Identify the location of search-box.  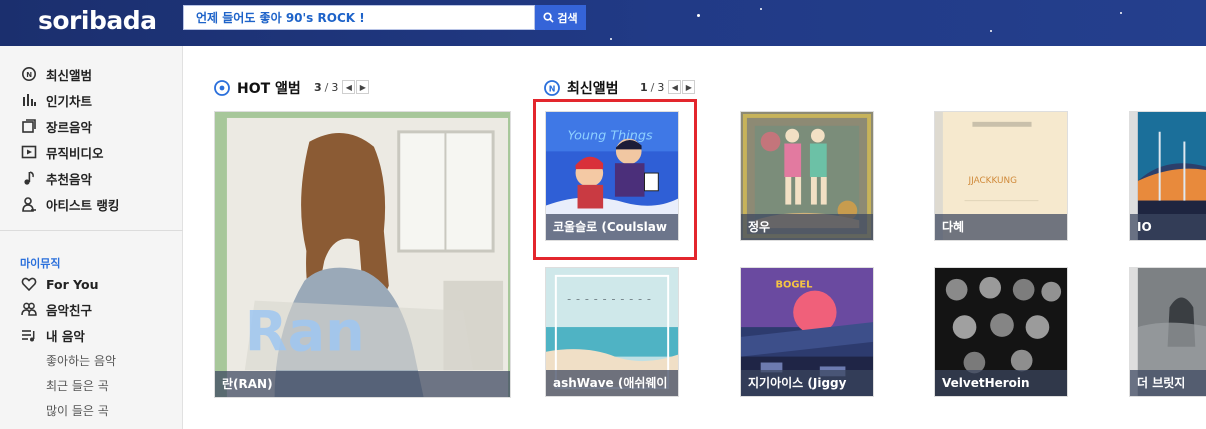
(359, 17).